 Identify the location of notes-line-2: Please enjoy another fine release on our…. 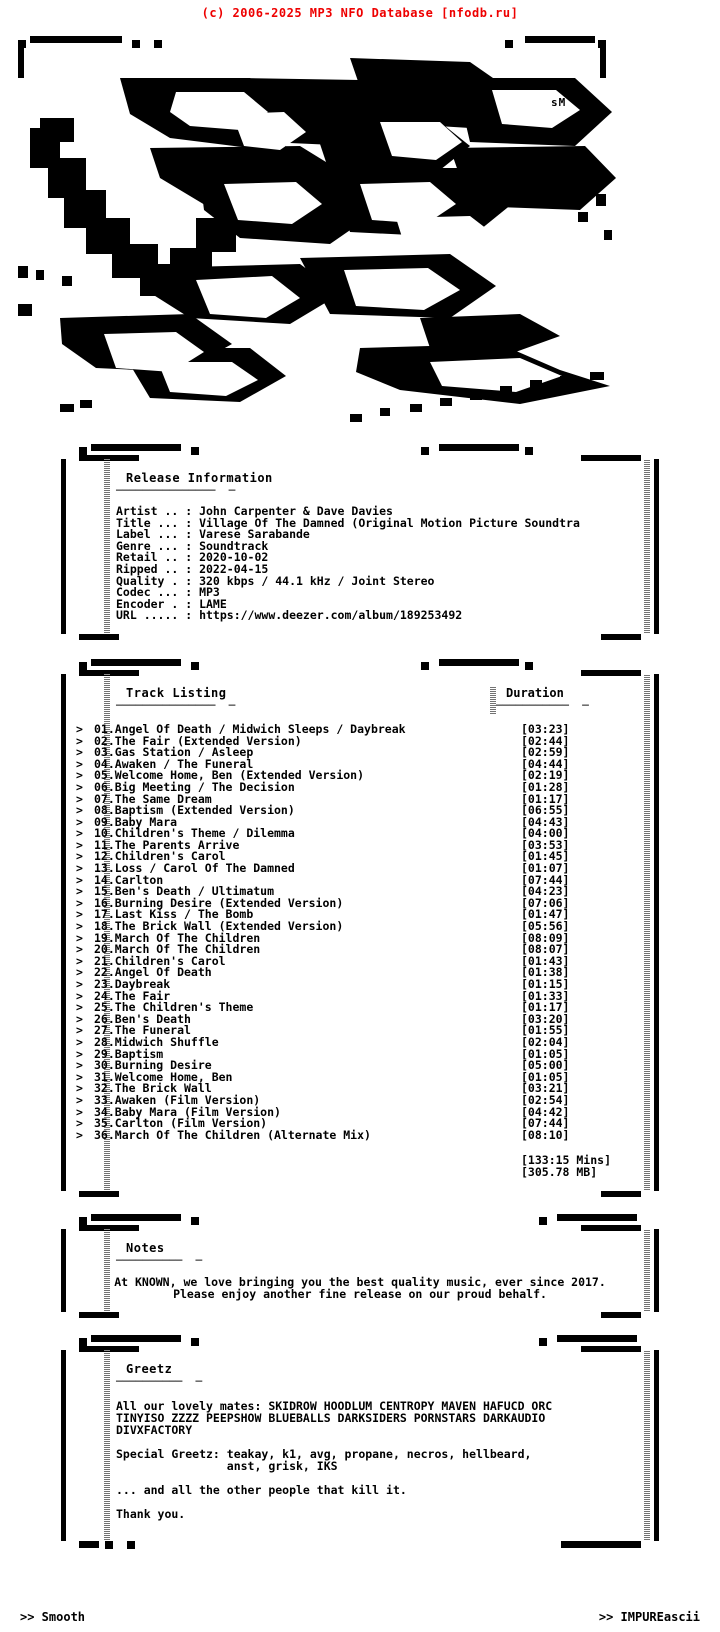
(360, 1293).